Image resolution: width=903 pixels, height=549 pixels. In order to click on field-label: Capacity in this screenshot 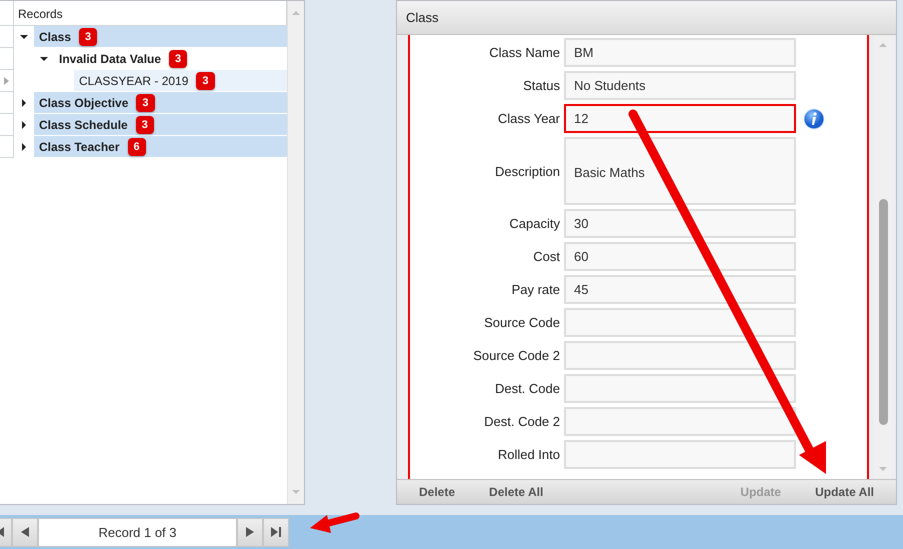, I will do `click(534, 223)`.